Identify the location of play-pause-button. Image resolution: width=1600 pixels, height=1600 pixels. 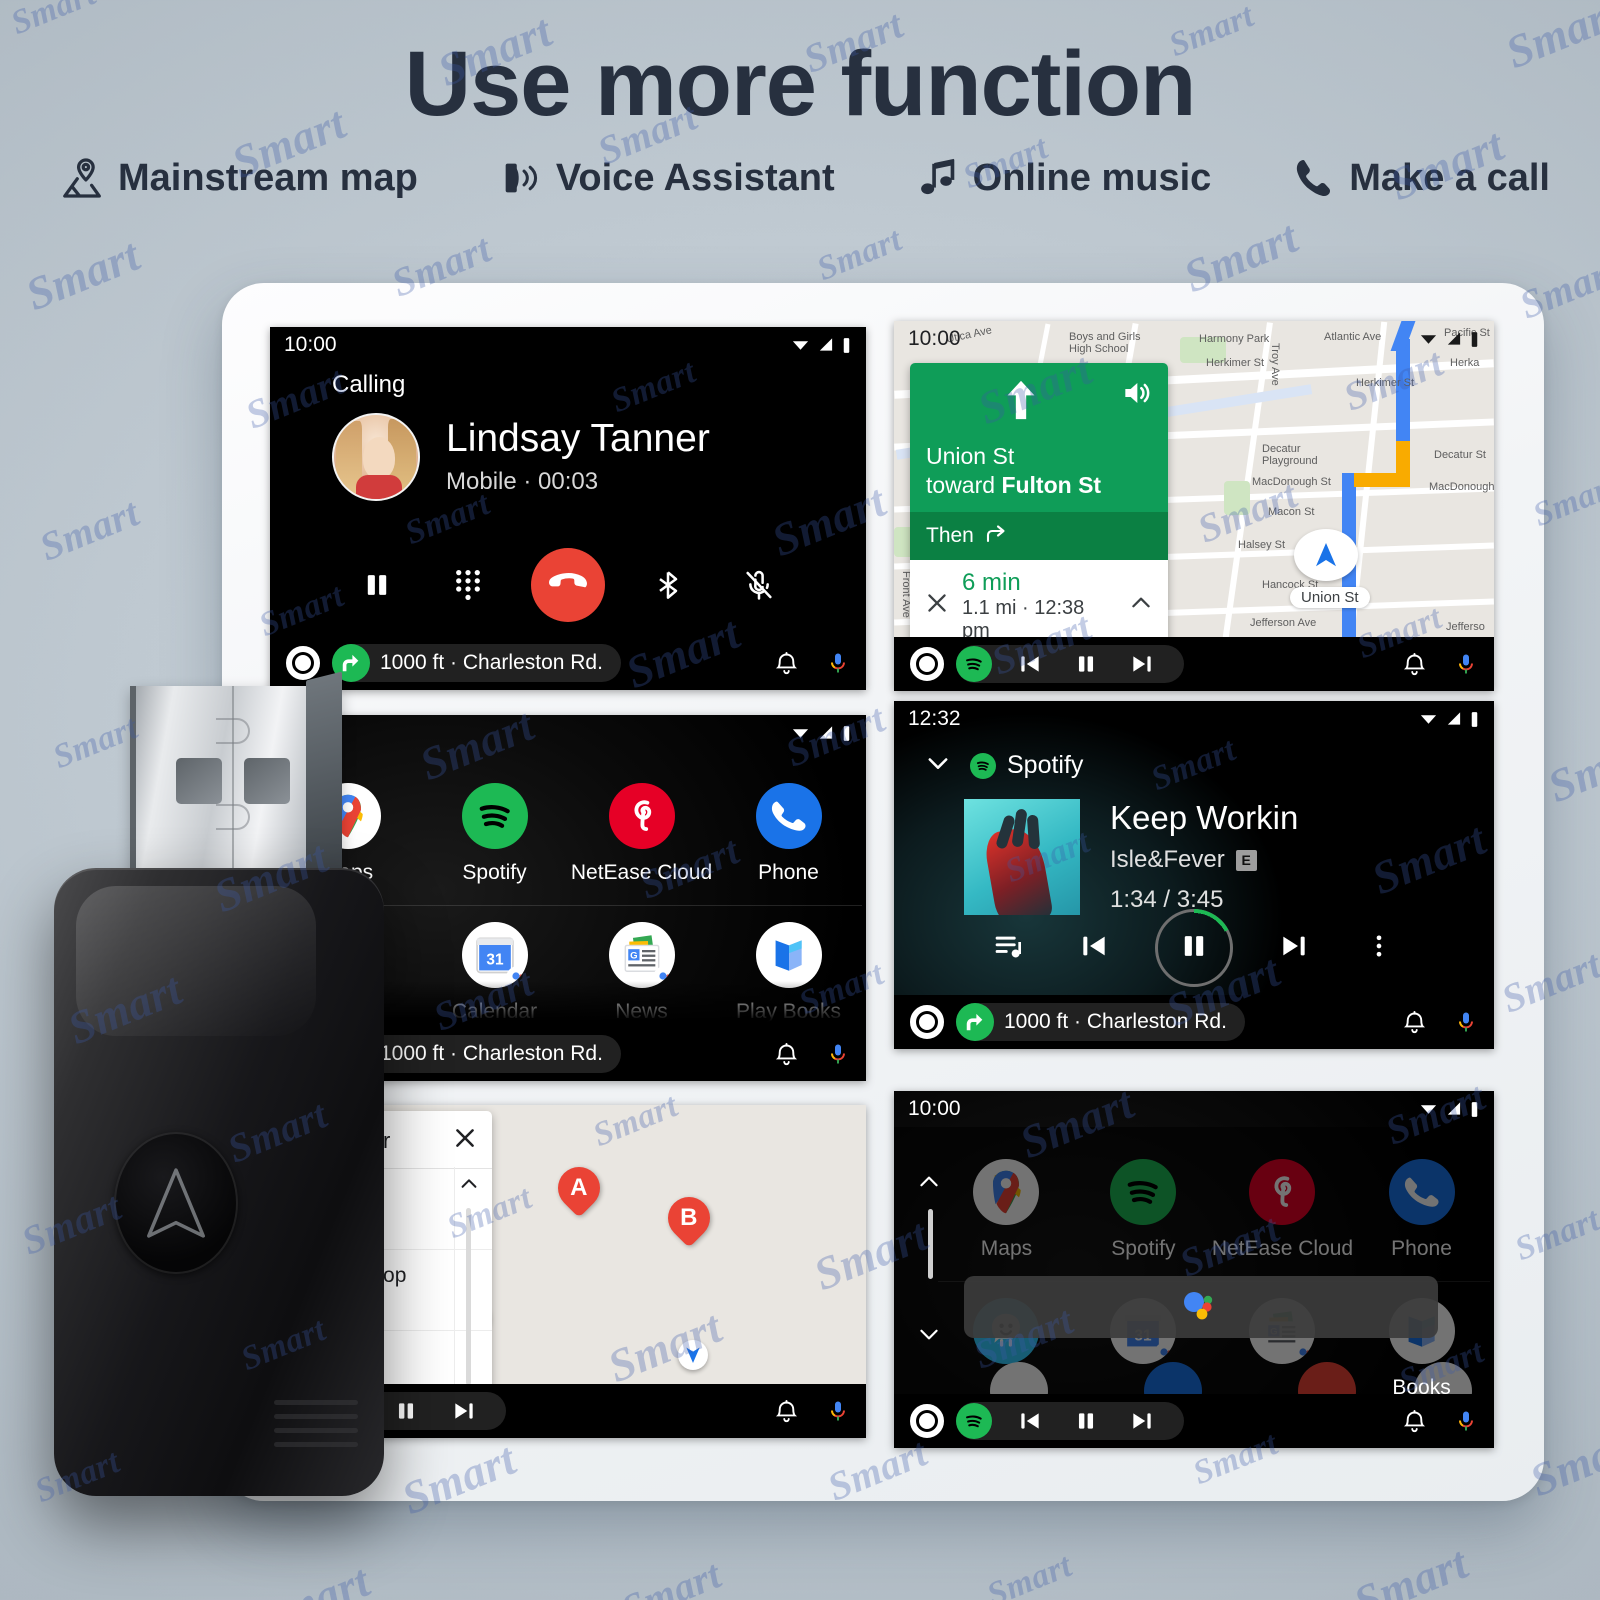
(1194, 948).